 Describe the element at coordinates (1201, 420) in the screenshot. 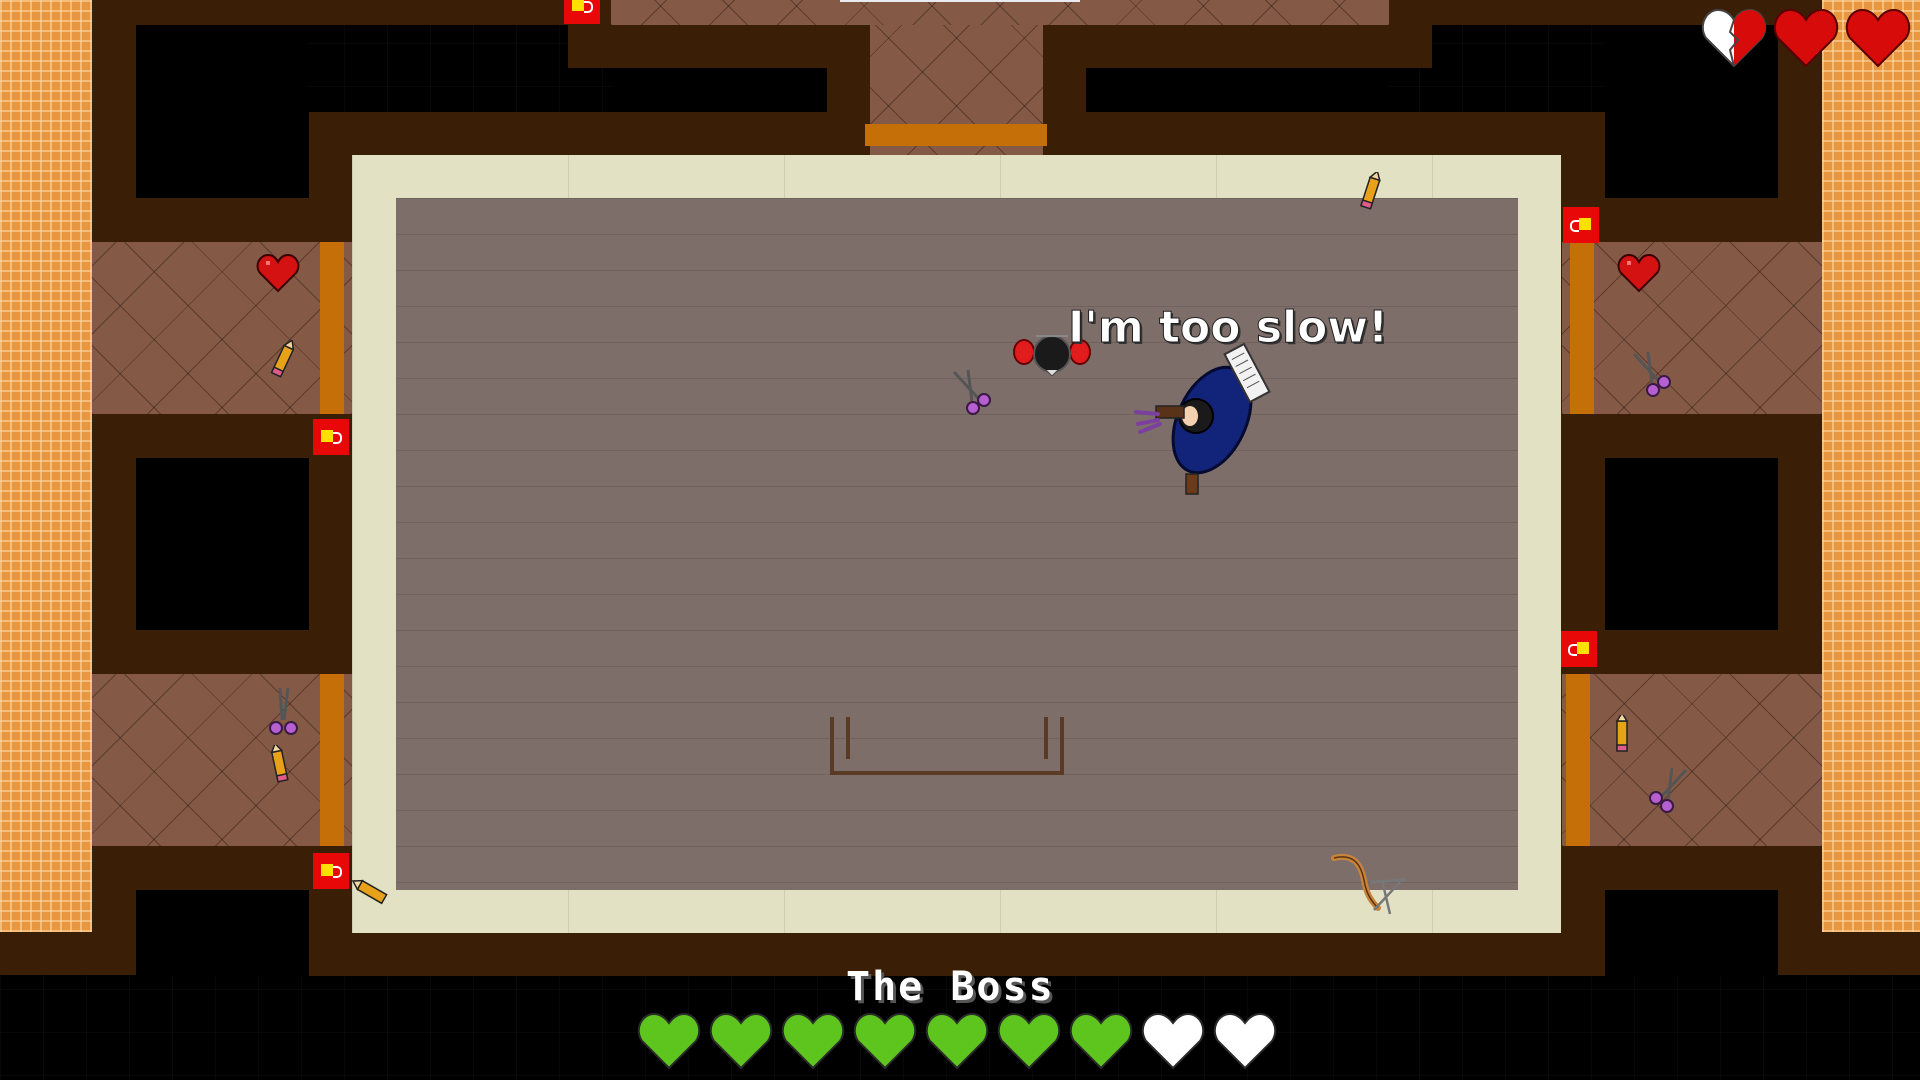

I see `boss-character` at that location.